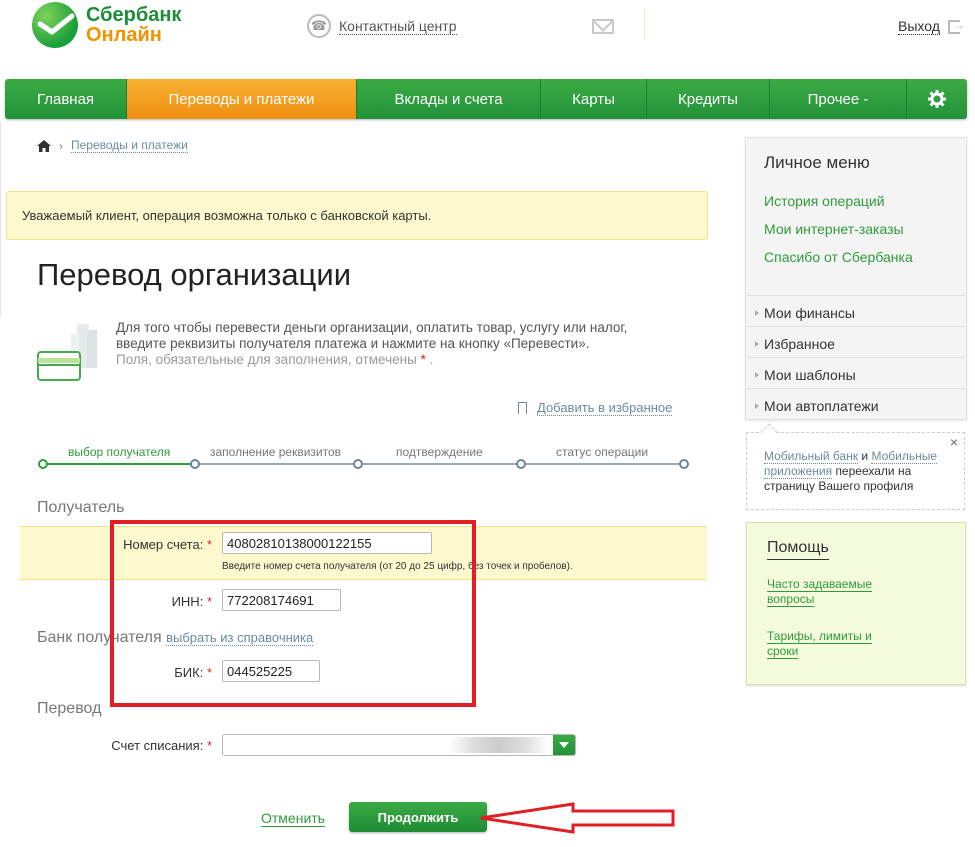 The image size is (975, 847). I want to click on sidebar-item-favorites: Избранное, so click(856, 341).